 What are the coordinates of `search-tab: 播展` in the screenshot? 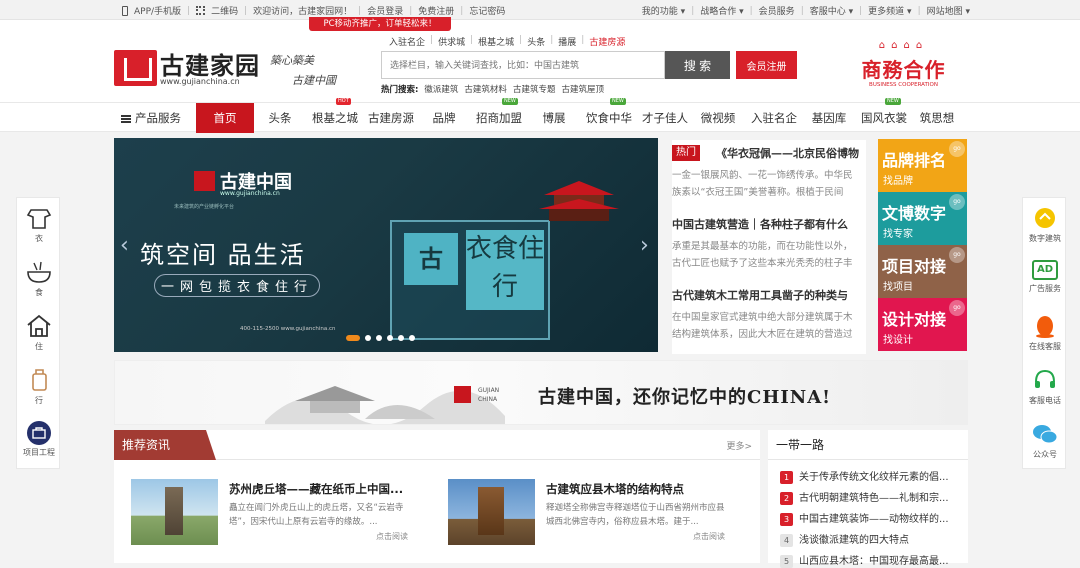 It's located at (567, 41).